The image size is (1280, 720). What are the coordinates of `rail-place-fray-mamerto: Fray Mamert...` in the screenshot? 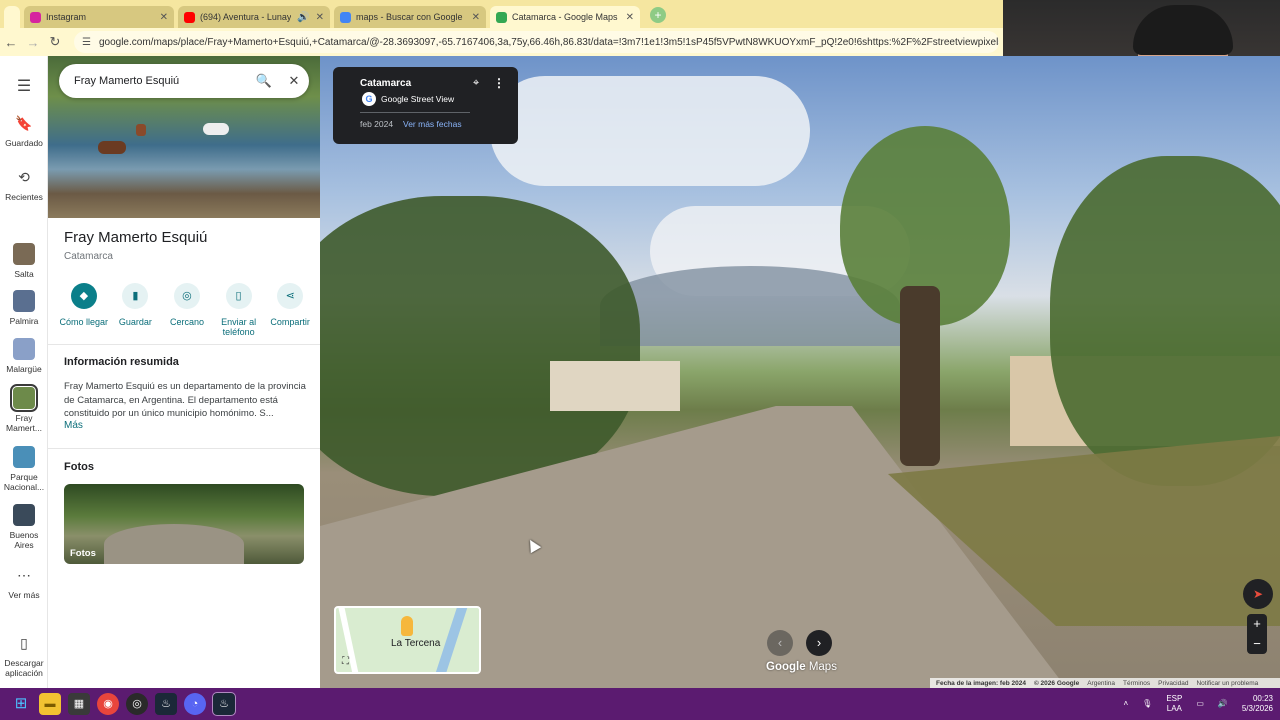 It's located at (24, 408).